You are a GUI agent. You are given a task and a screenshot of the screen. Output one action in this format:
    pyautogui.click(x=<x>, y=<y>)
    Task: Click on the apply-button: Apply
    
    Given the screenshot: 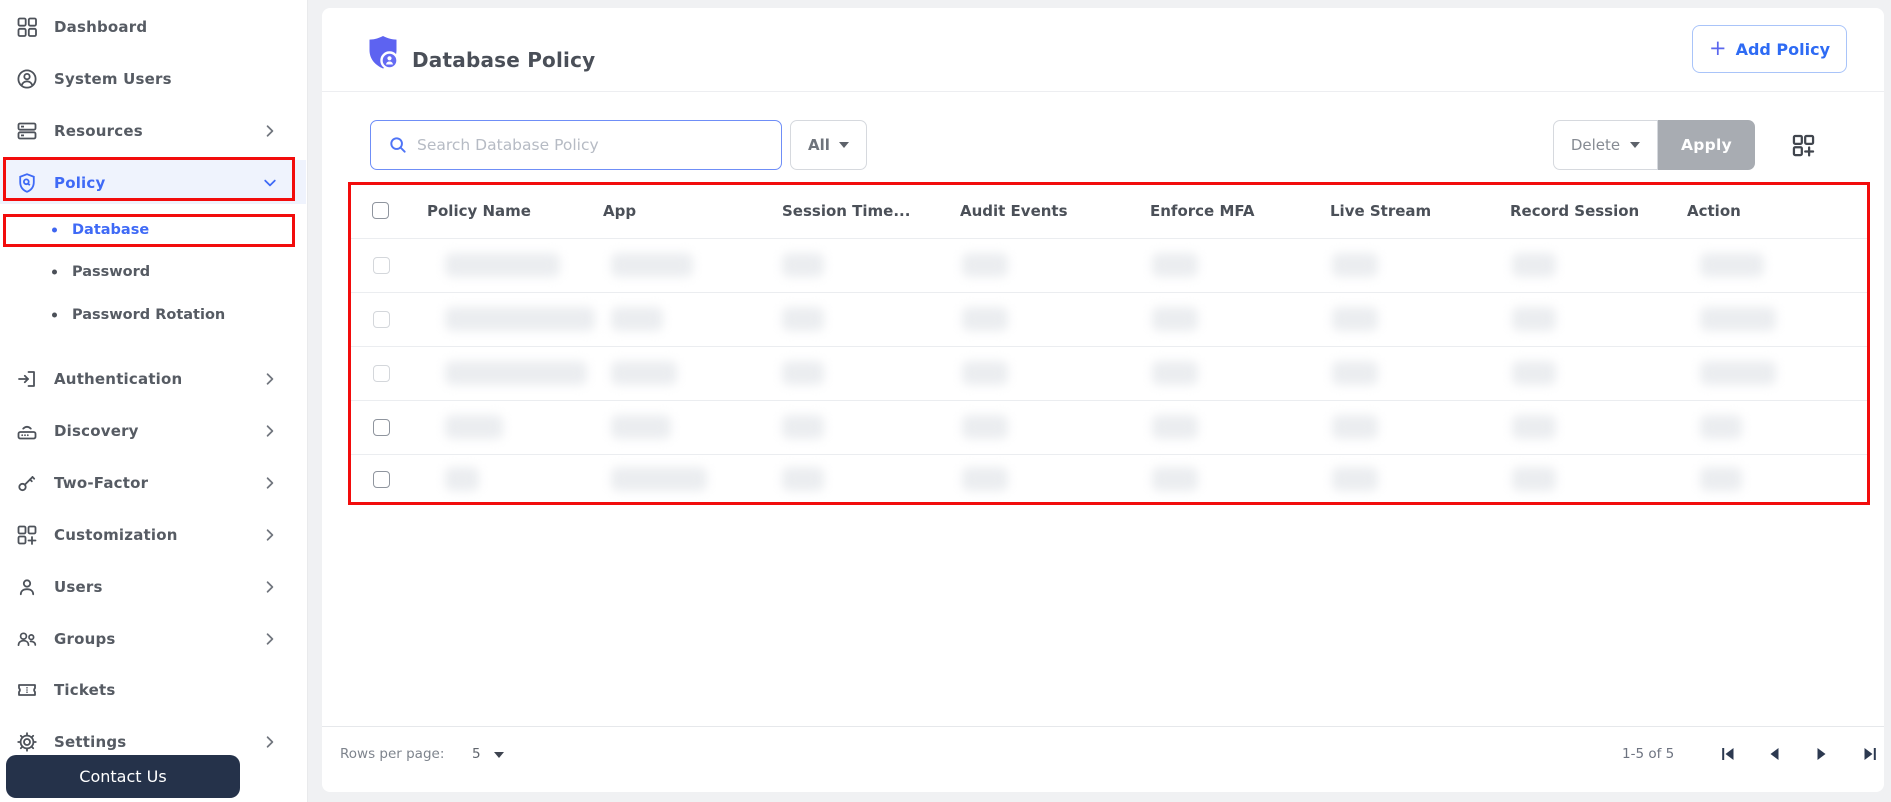 What is the action you would take?
    pyautogui.click(x=1706, y=145)
    